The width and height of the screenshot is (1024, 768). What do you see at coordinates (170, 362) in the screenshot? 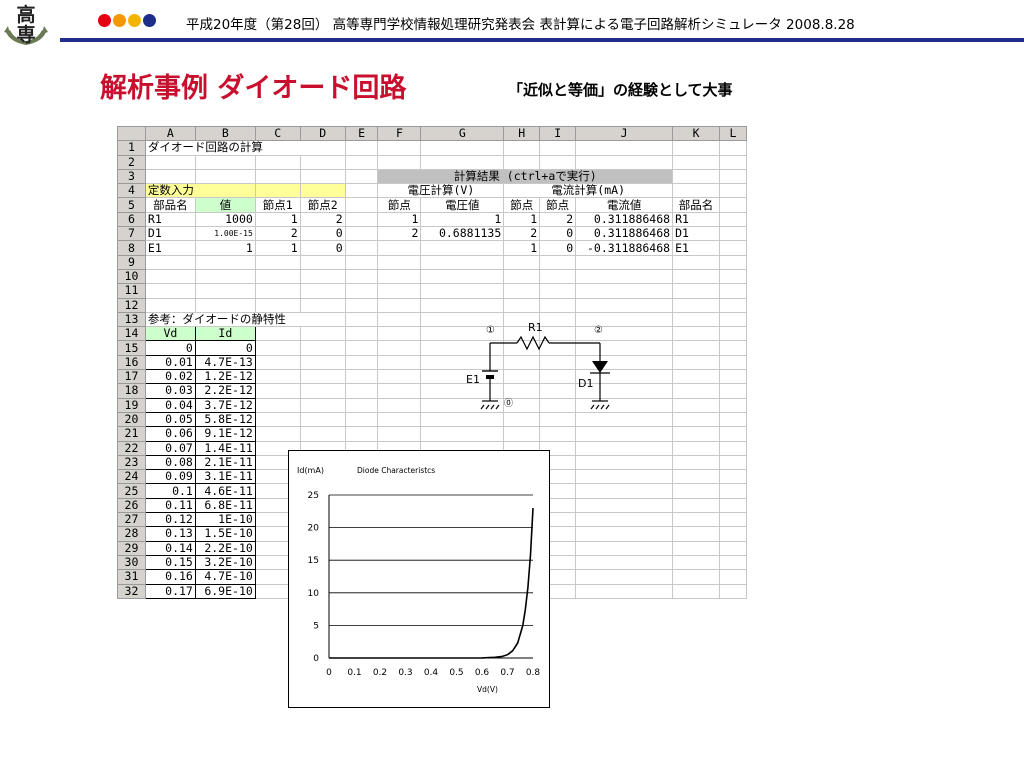
I see `cell: 0.01` at bounding box center [170, 362].